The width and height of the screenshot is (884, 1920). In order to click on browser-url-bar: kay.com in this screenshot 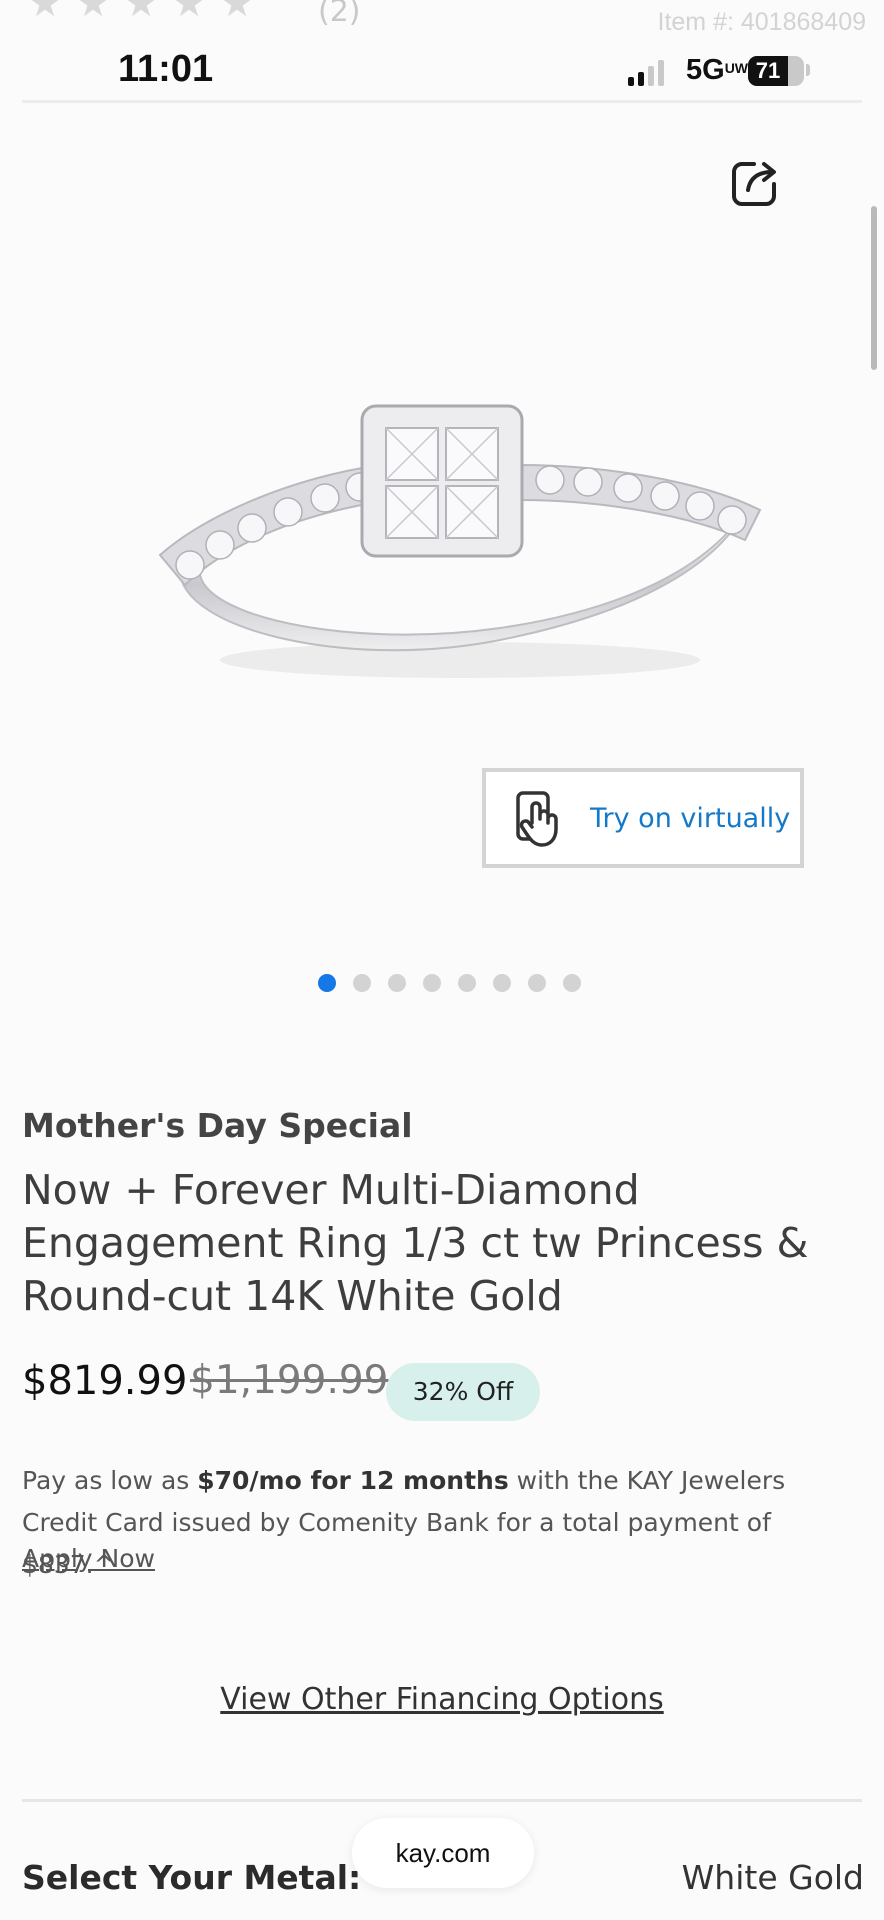, I will do `click(443, 1853)`.